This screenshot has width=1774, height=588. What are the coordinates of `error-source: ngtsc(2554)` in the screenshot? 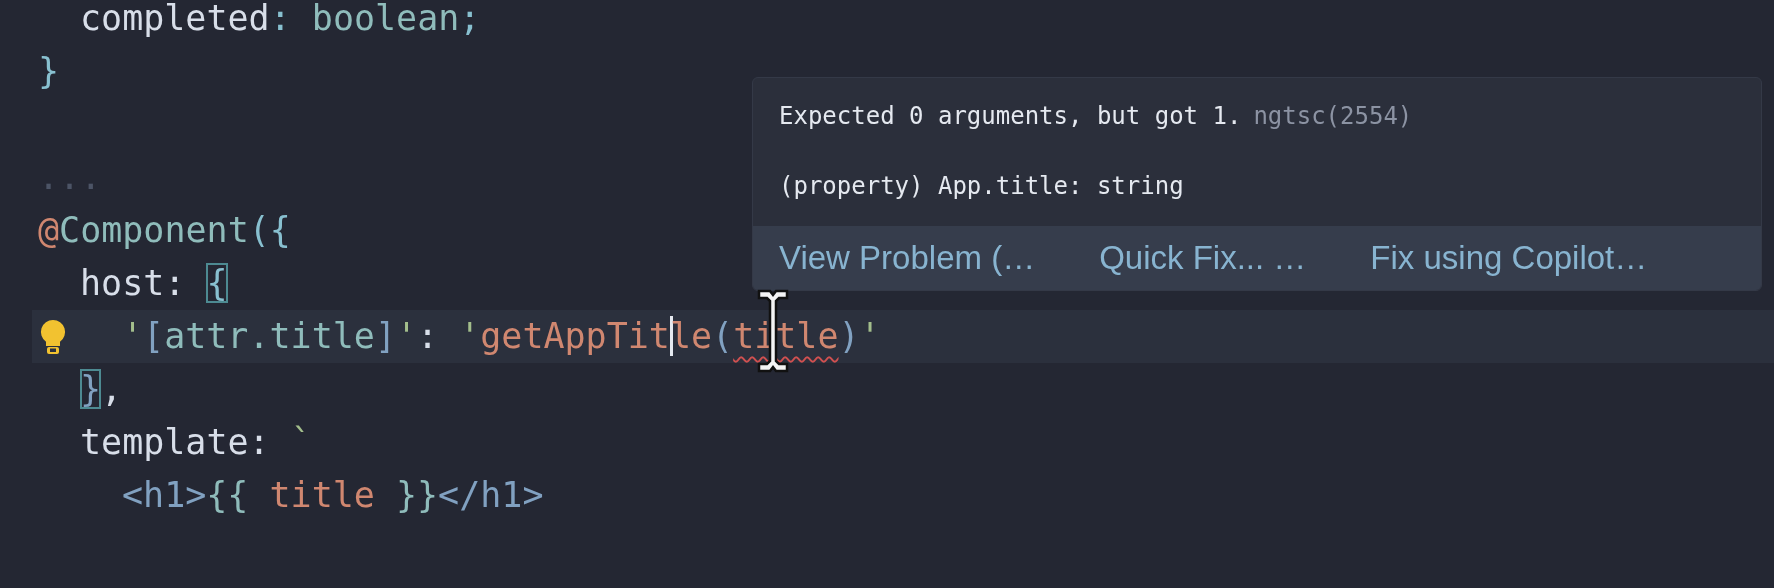 It's located at (1333, 116).